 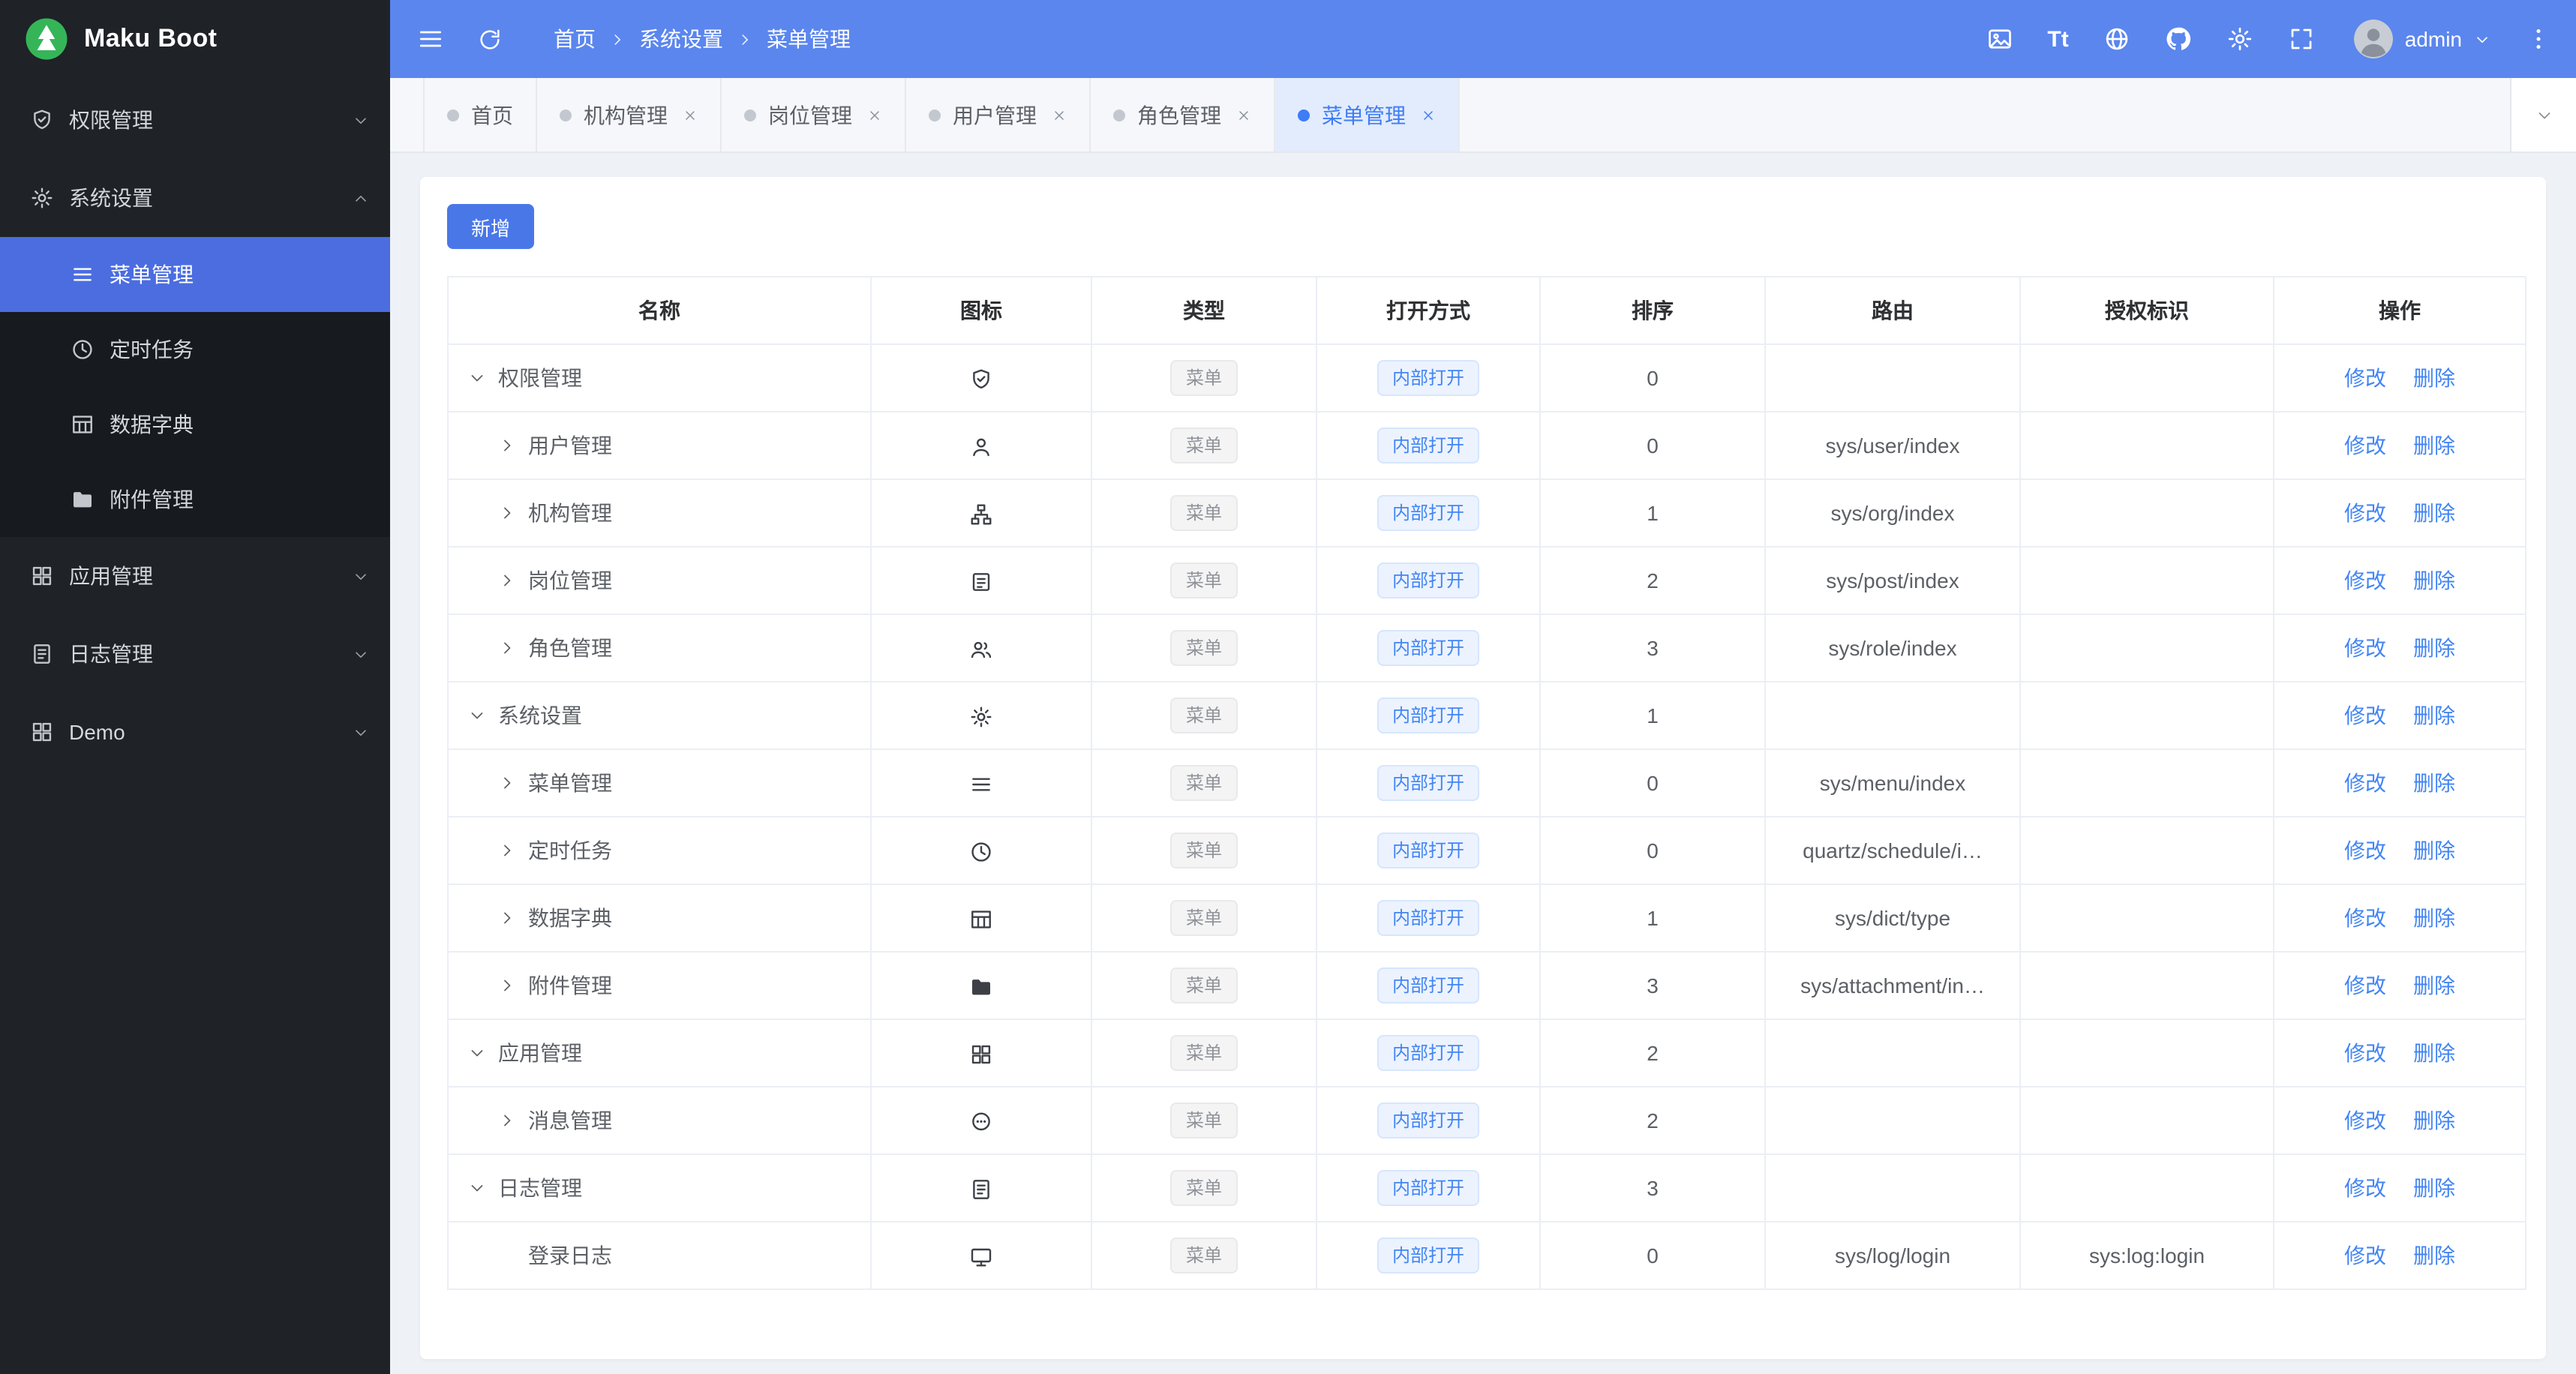 What do you see at coordinates (1367, 115) in the screenshot?
I see `tab-menu-management: 菜单管理` at bounding box center [1367, 115].